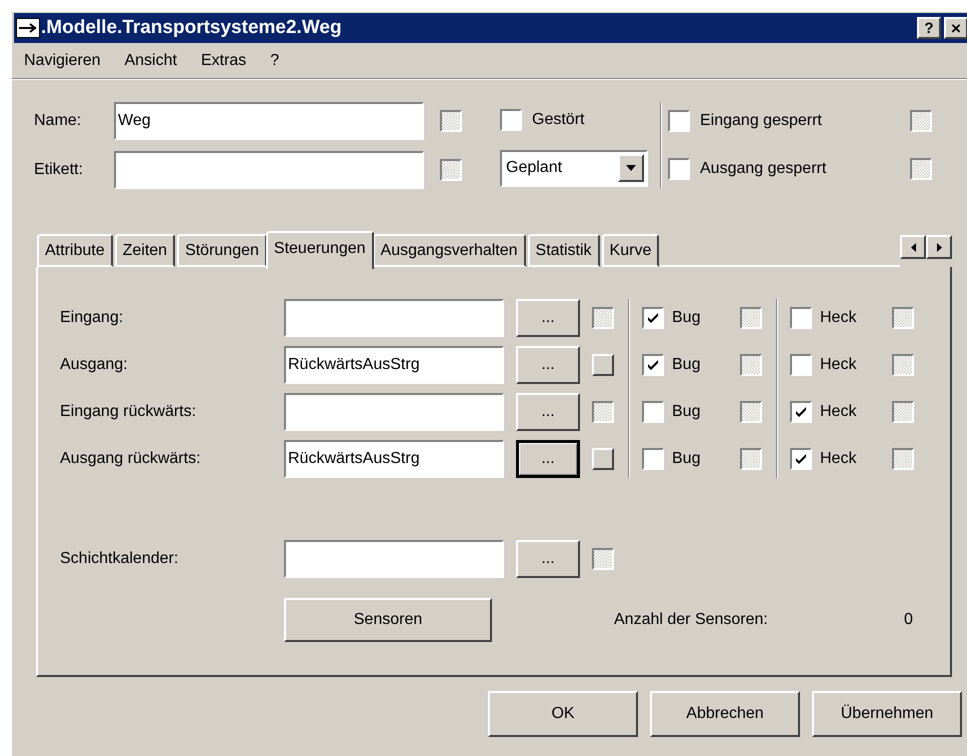 The width and height of the screenshot is (967, 756). Describe the element at coordinates (887, 714) in the screenshot. I see `button: Übernehmen` at that location.